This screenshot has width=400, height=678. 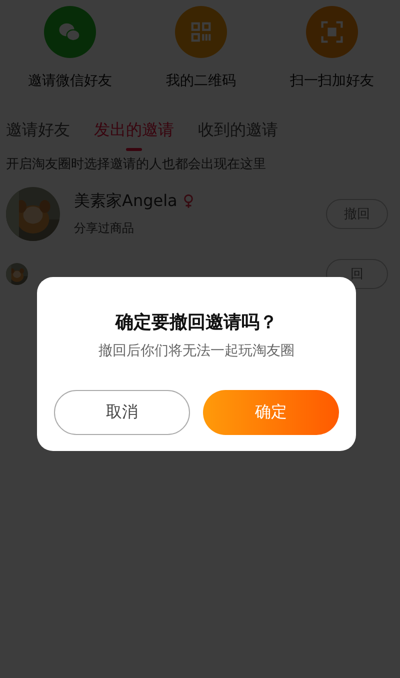 I want to click on dialog-message: 撤回后你们将无法一起玩淘友圈, so click(x=196, y=351).